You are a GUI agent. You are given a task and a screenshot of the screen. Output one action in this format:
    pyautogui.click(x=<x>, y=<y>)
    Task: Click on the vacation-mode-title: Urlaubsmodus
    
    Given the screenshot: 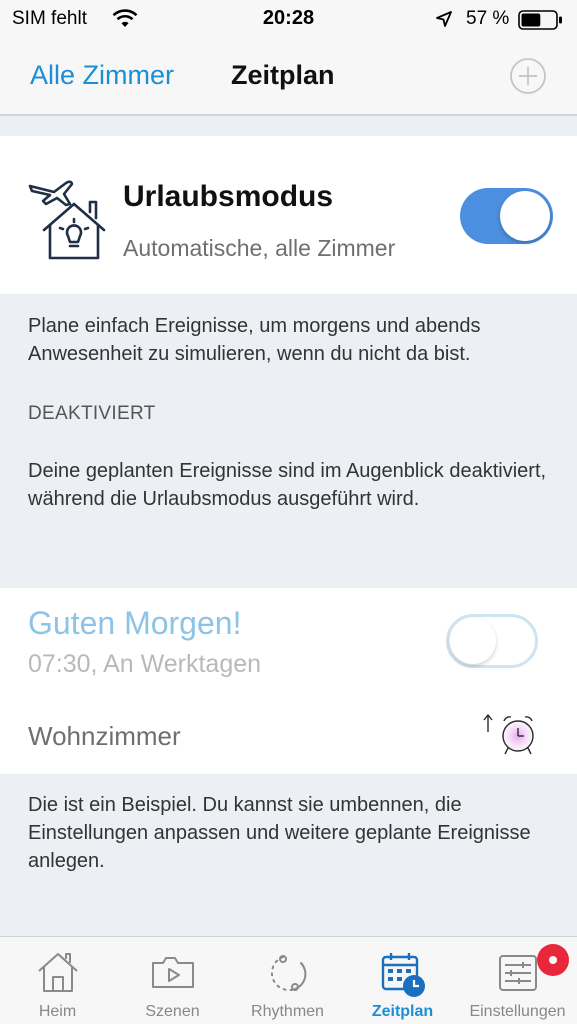 What is the action you would take?
    pyautogui.click(x=228, y=196)
    